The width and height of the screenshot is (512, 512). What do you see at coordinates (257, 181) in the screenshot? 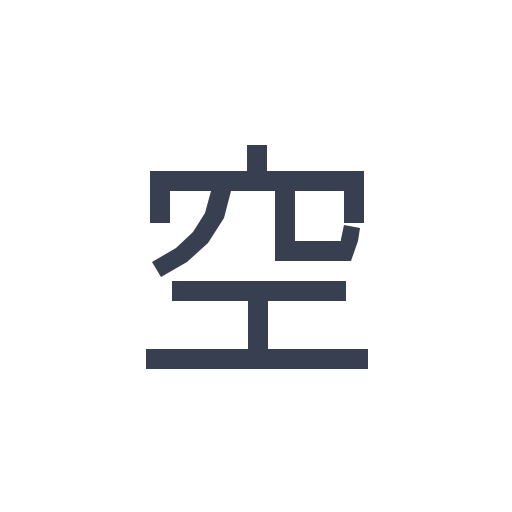
I see `glyph-roof-top` at bounding box center [257, 181].